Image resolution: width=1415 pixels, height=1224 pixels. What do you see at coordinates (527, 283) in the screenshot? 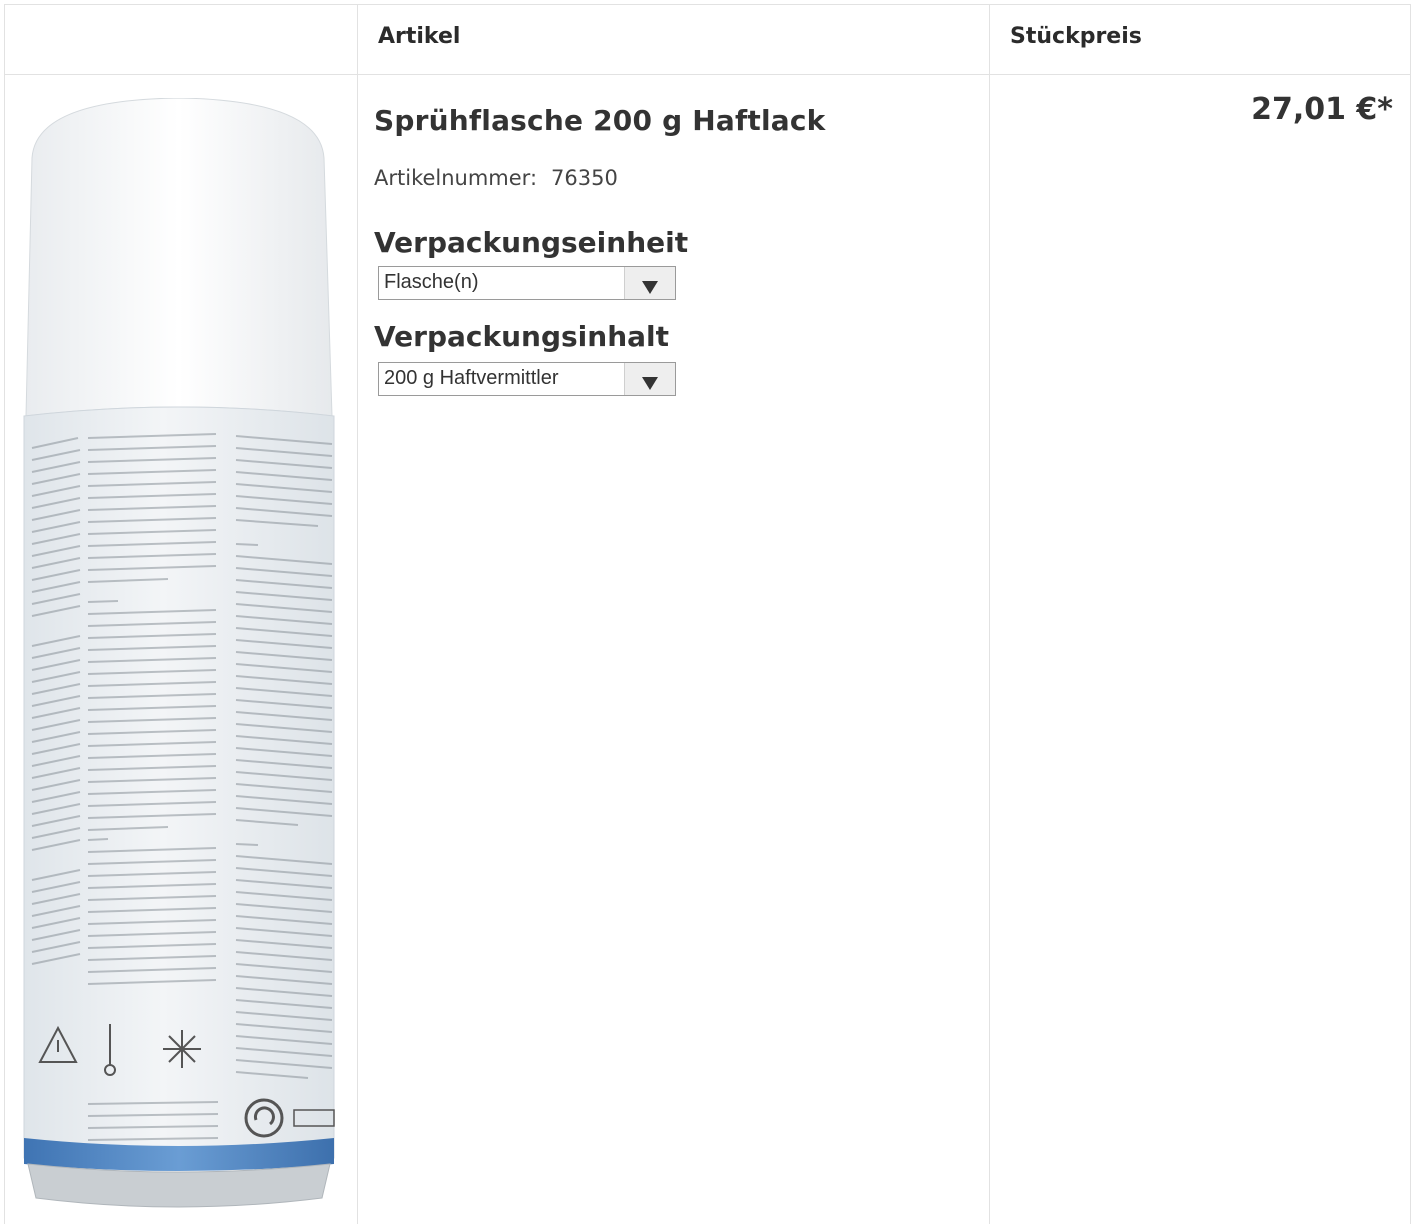
I see `packaging-unit-select: Flasche(n)` at bounding box center [527, 283].